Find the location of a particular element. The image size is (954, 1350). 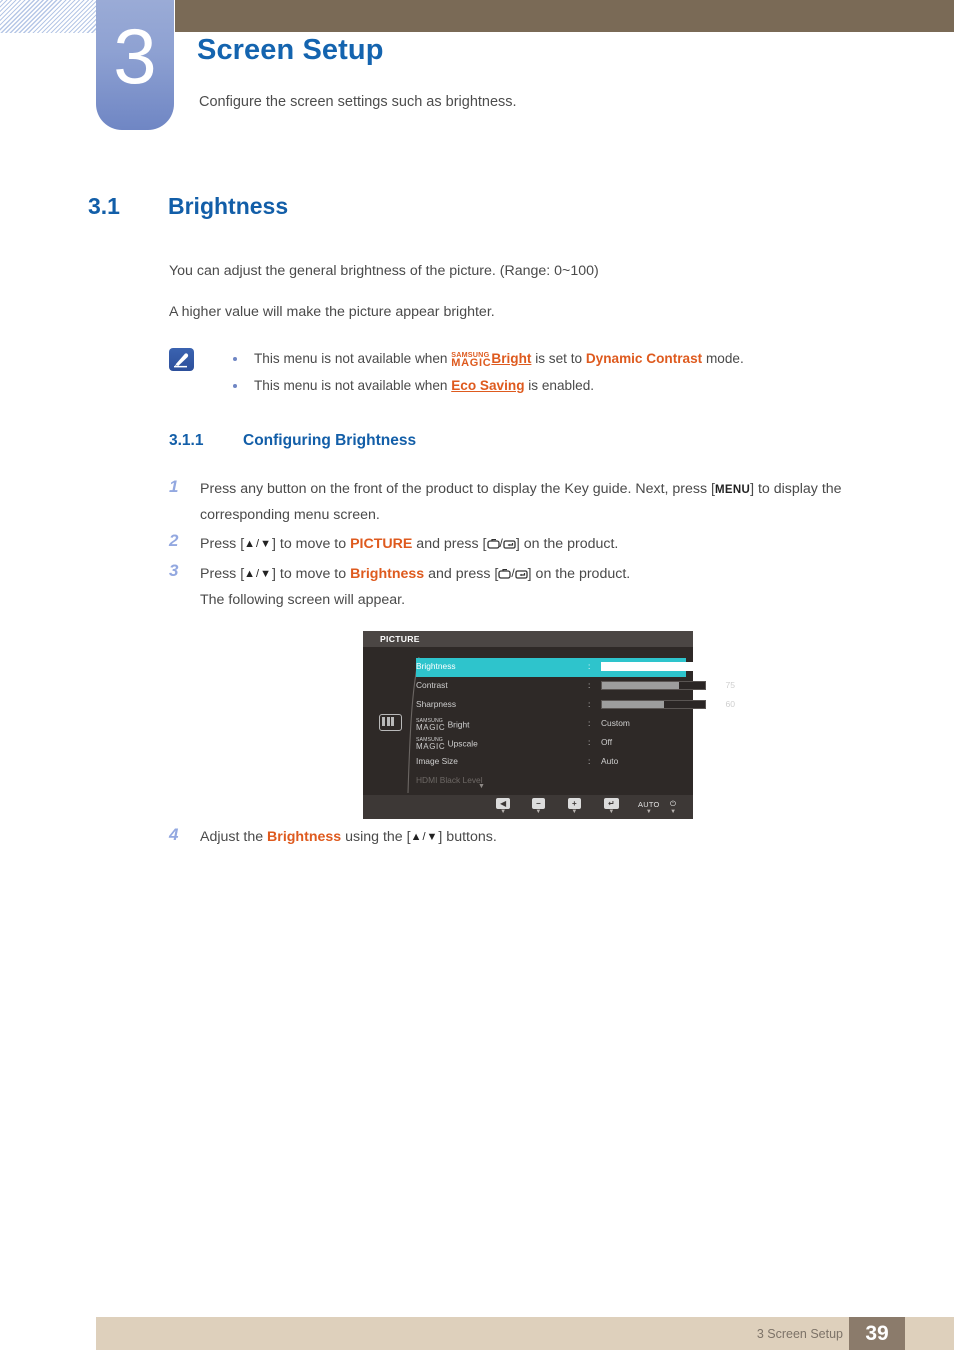

enter-icon: ↵ is located at coordinates (611, 803).